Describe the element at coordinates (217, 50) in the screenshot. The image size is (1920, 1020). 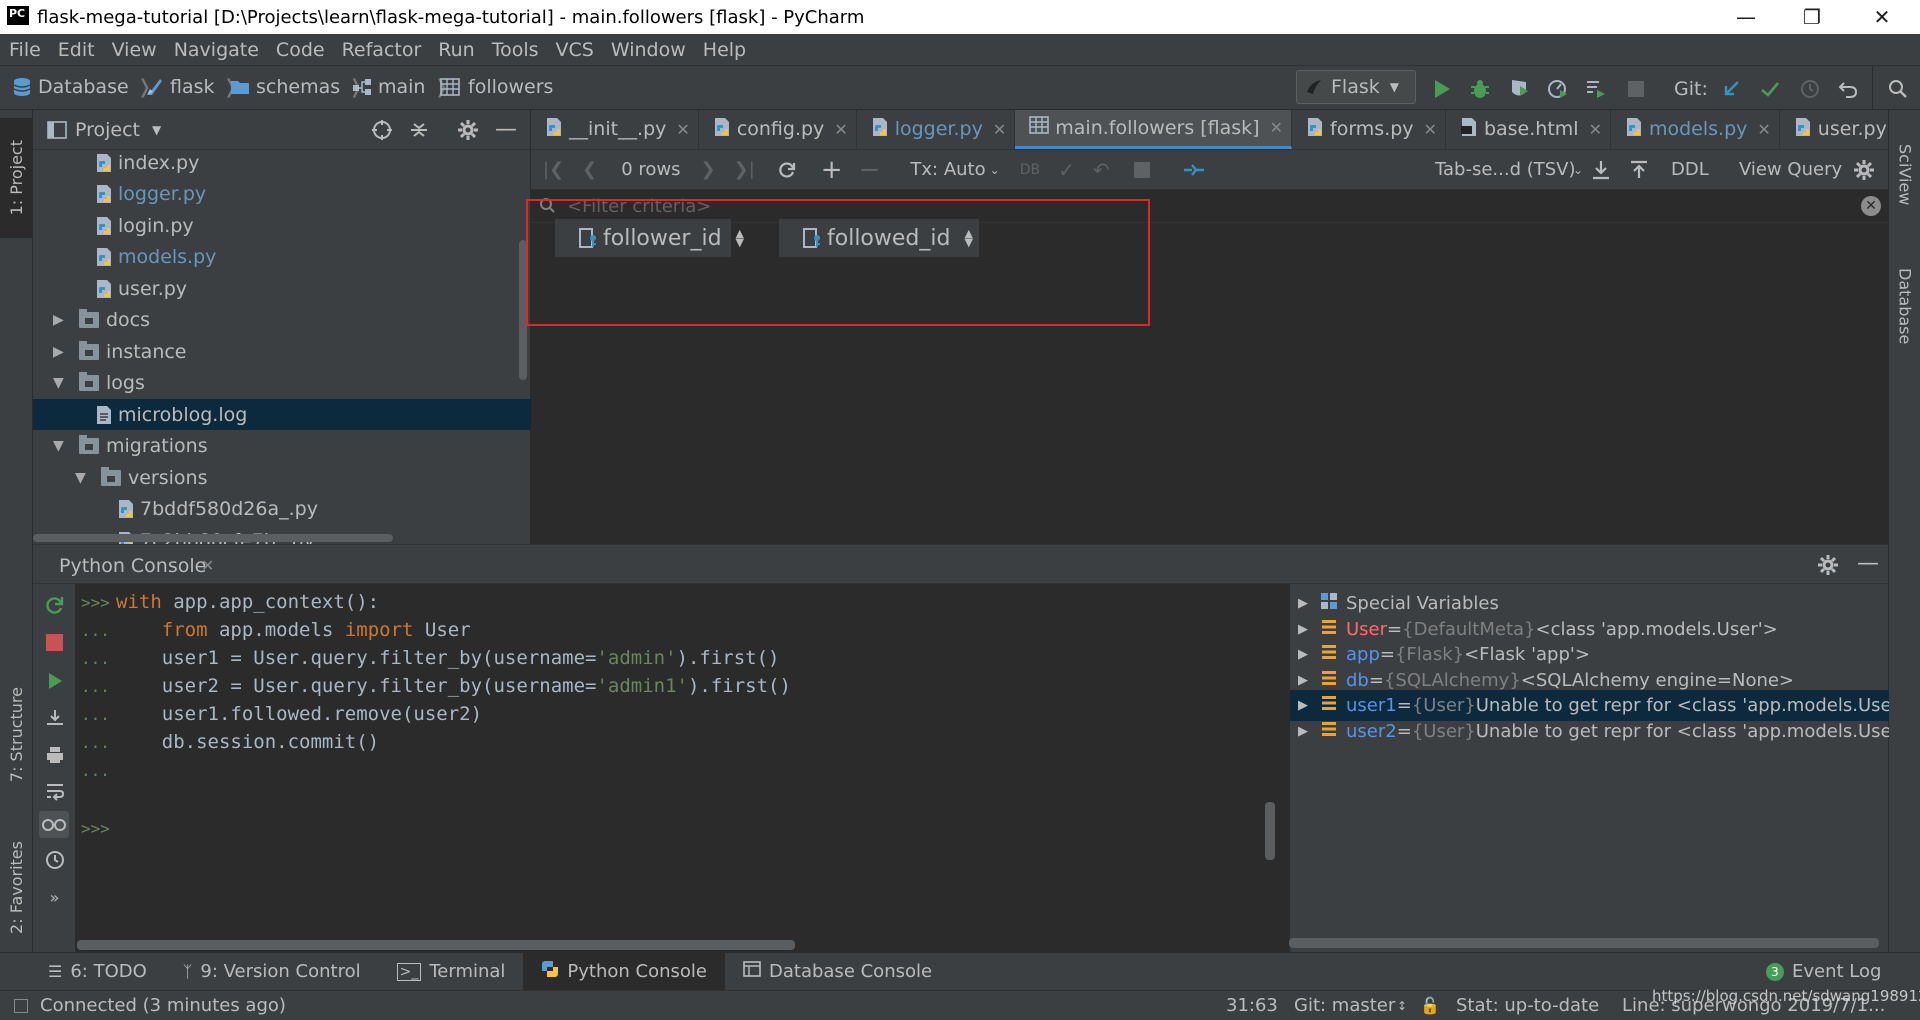
I see `menu-navigate: Navigate` at that location.